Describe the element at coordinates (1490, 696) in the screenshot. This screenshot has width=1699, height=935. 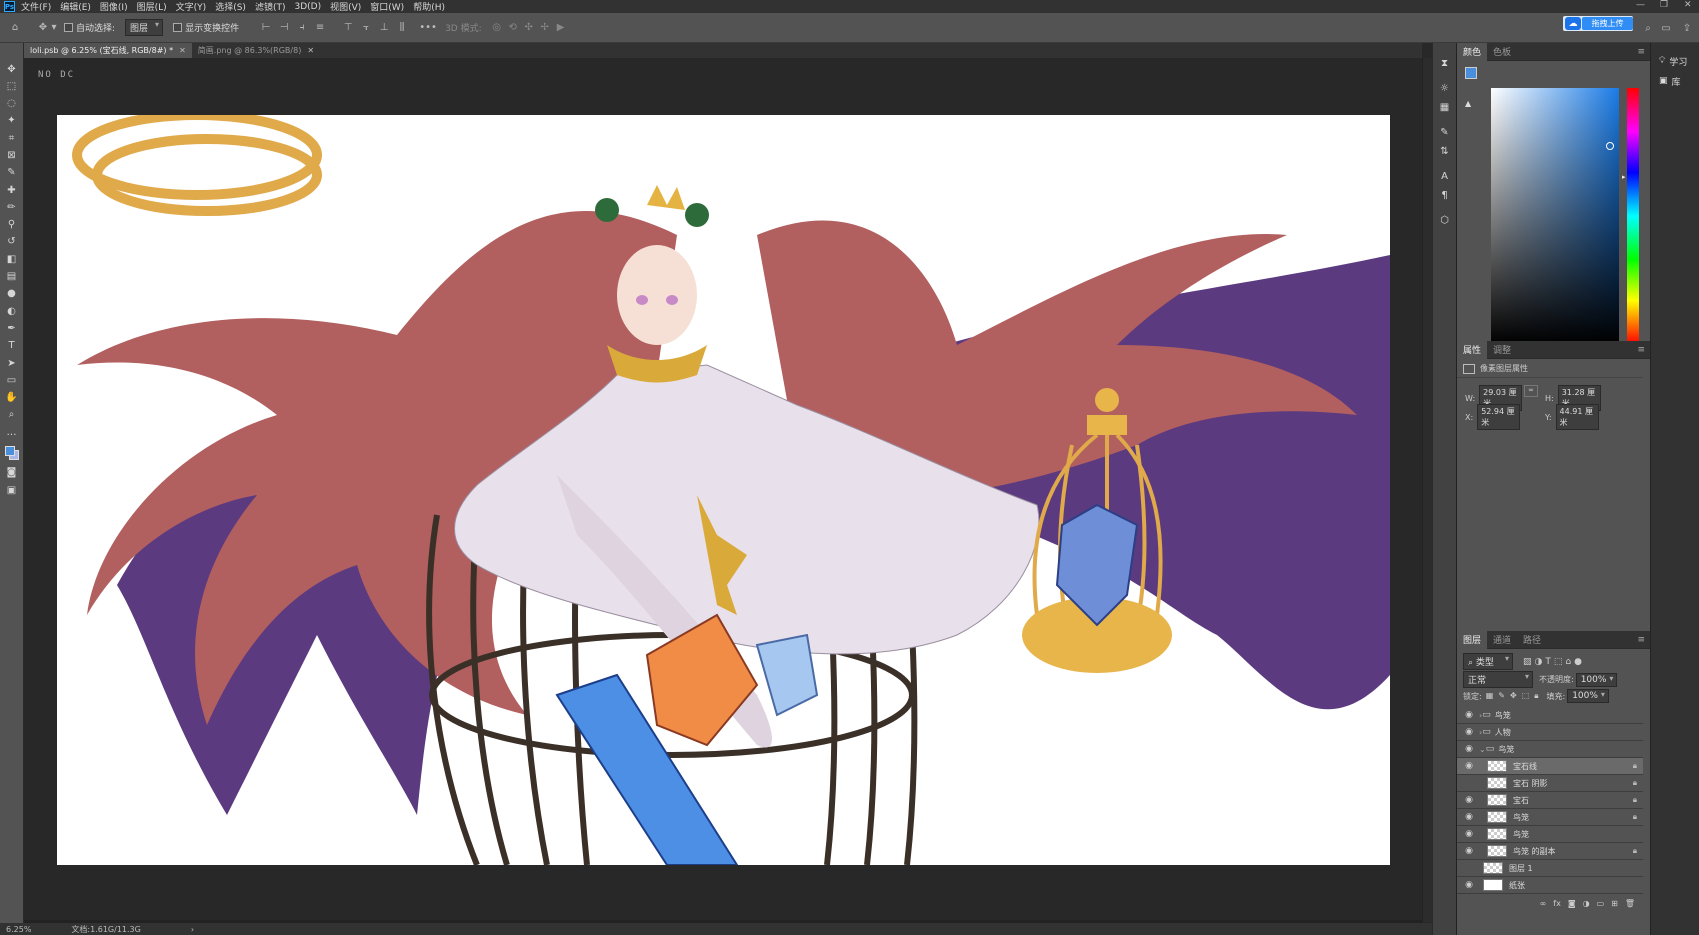
I see `lock-transparent-icon: ▦` at that location.